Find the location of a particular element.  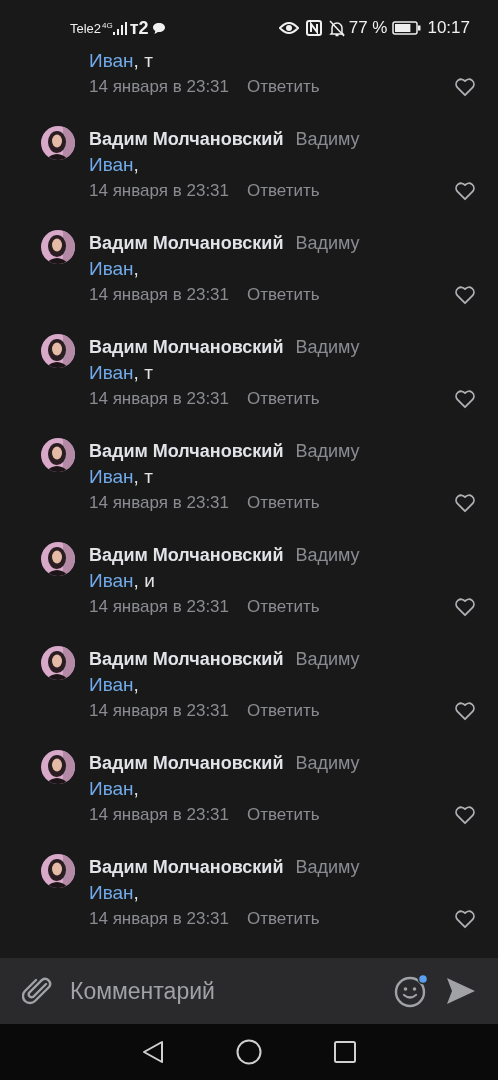

comment-input: Комментарий is located at coordinates (223, 991).